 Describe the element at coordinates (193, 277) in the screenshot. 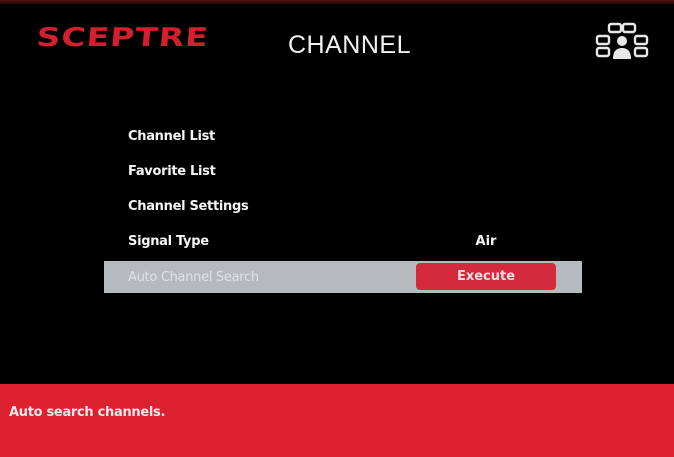

I see `menu-item-label: Auto Channel Search` at that location.